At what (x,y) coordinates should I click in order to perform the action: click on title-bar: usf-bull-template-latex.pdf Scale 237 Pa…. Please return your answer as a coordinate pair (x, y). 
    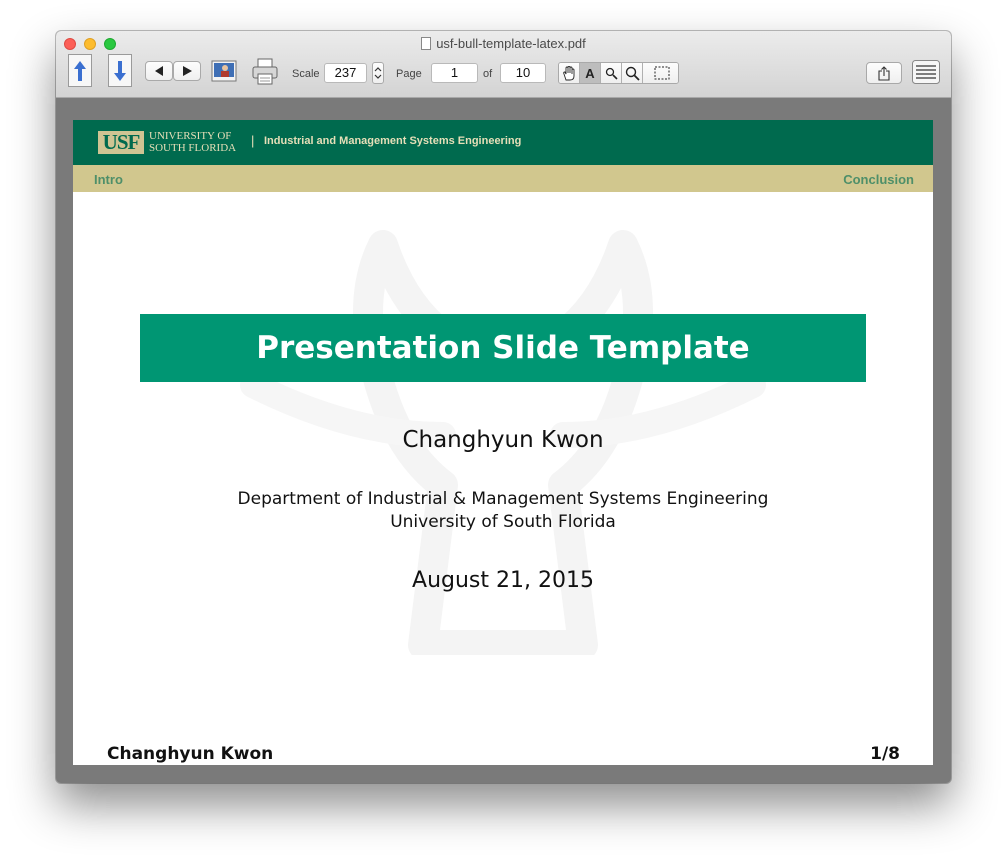
    Looking at the image, I should click on (503, 64).